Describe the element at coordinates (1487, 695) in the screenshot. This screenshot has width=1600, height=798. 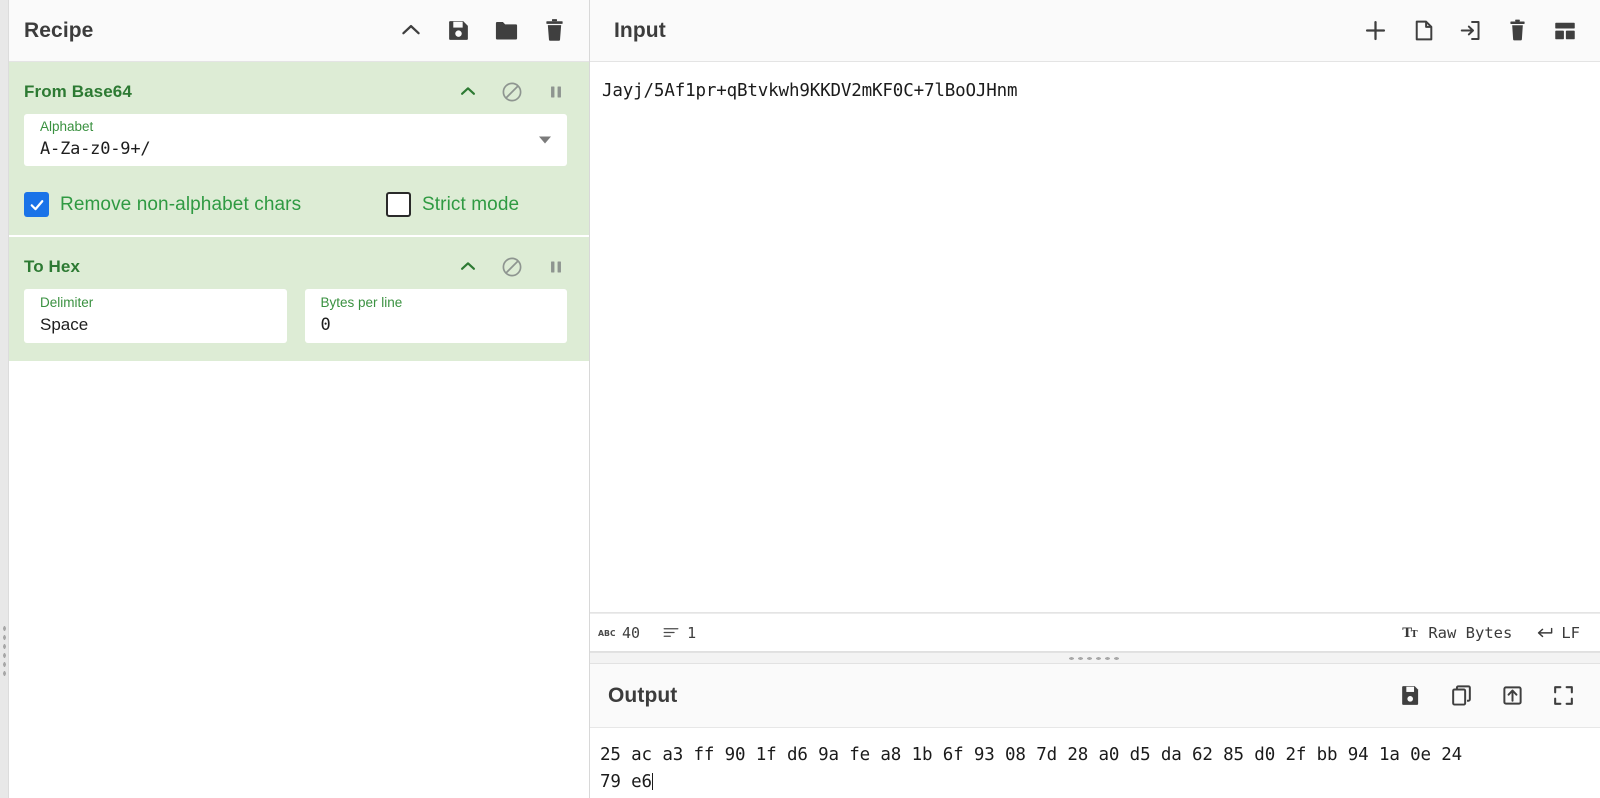
I see `output-header-actions` at that location.